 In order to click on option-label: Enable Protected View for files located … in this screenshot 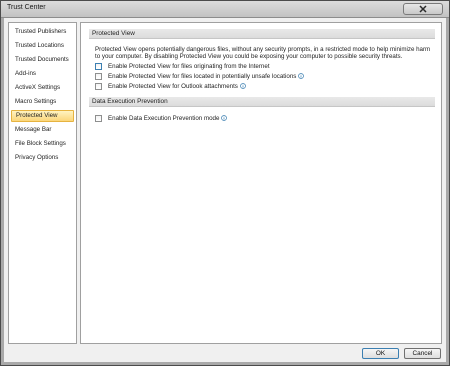, I will do `click(202, 76)`.